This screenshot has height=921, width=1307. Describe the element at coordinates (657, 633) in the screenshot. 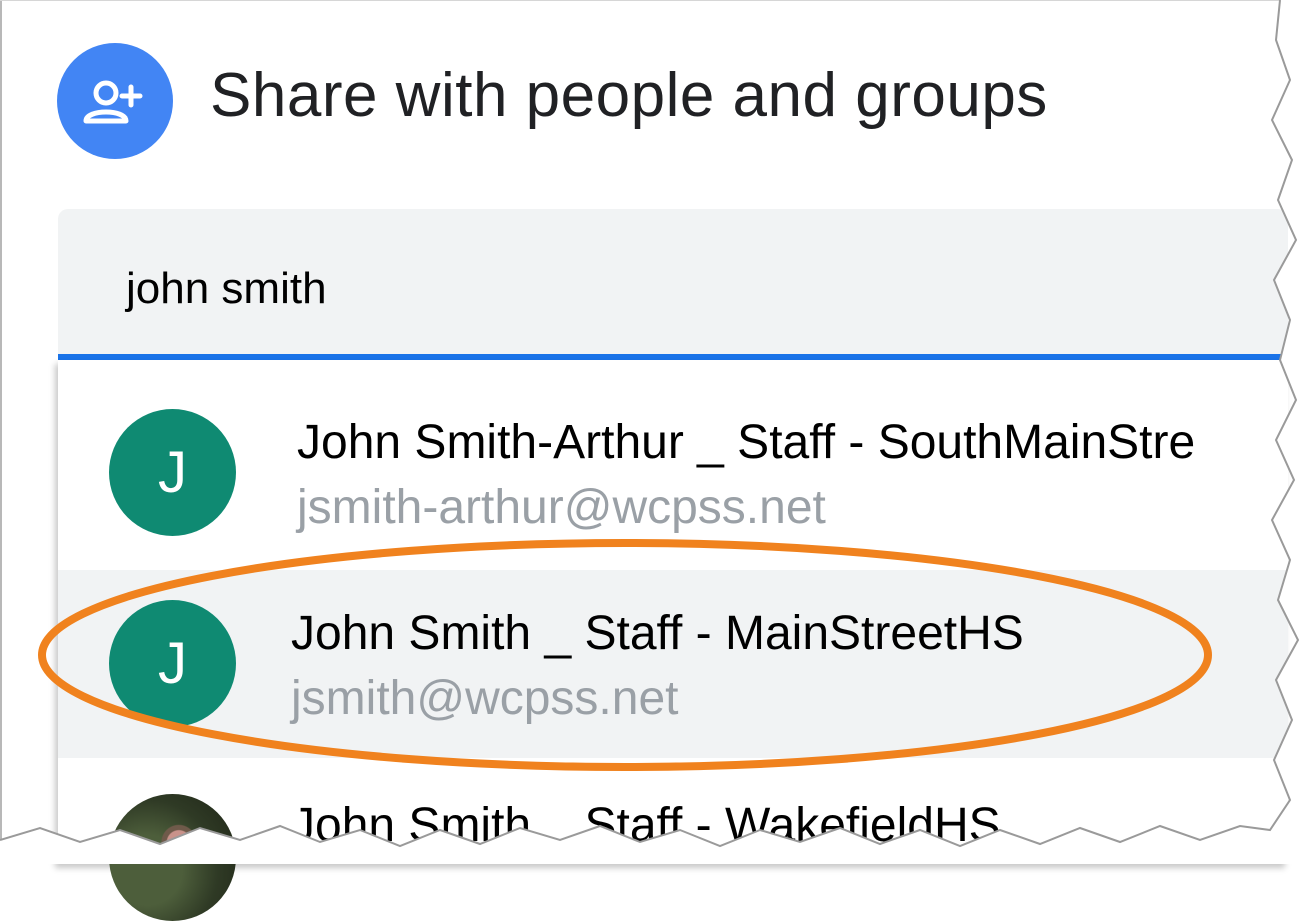

I see `contact-name: John Smith _ Staff - MainStreetHS` at that location.